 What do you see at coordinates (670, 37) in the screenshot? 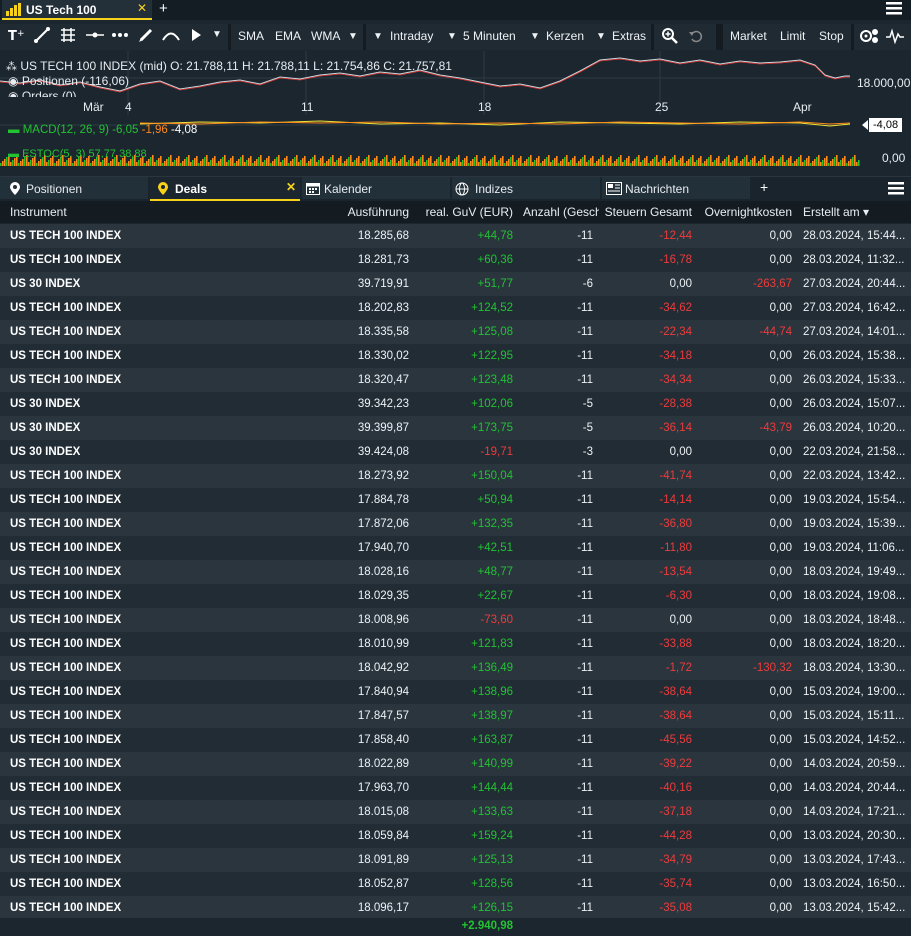
I see `zoom-icon` at bounding box center [670, 37].